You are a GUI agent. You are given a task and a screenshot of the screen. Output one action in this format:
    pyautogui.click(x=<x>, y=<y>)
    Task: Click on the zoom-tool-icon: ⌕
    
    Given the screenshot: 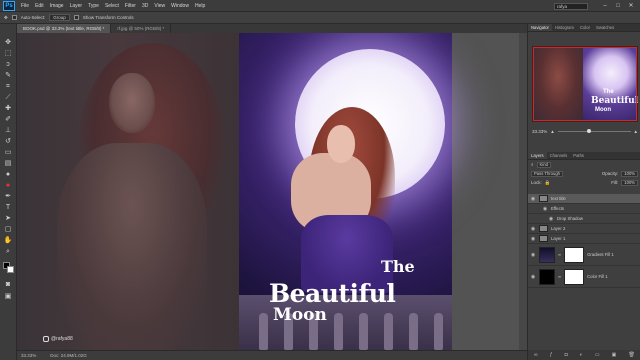 What is the action you would take?
    pyautogui.click(x=8, y=251)
    